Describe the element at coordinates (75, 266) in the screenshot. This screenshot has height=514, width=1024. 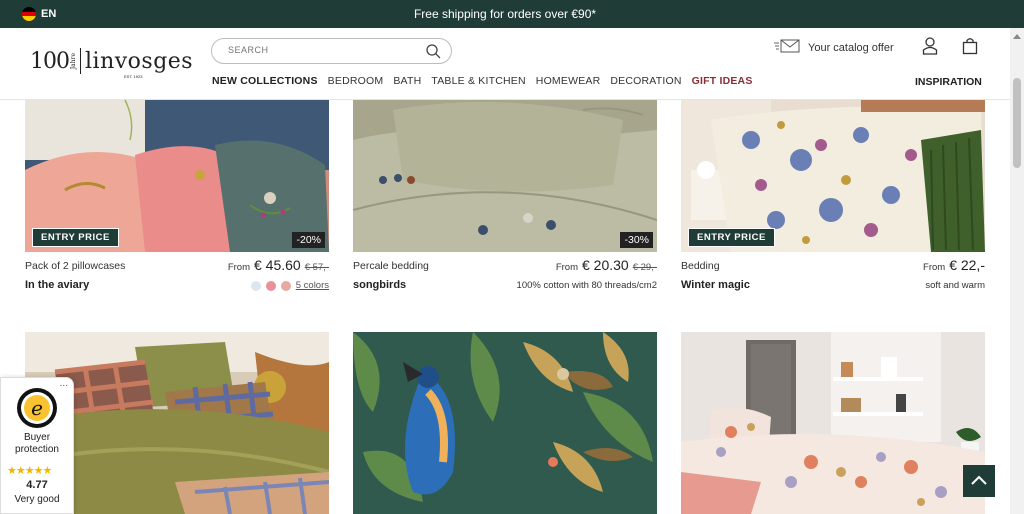
I see `product-category: Pack of 2 pillowcases` at that location.